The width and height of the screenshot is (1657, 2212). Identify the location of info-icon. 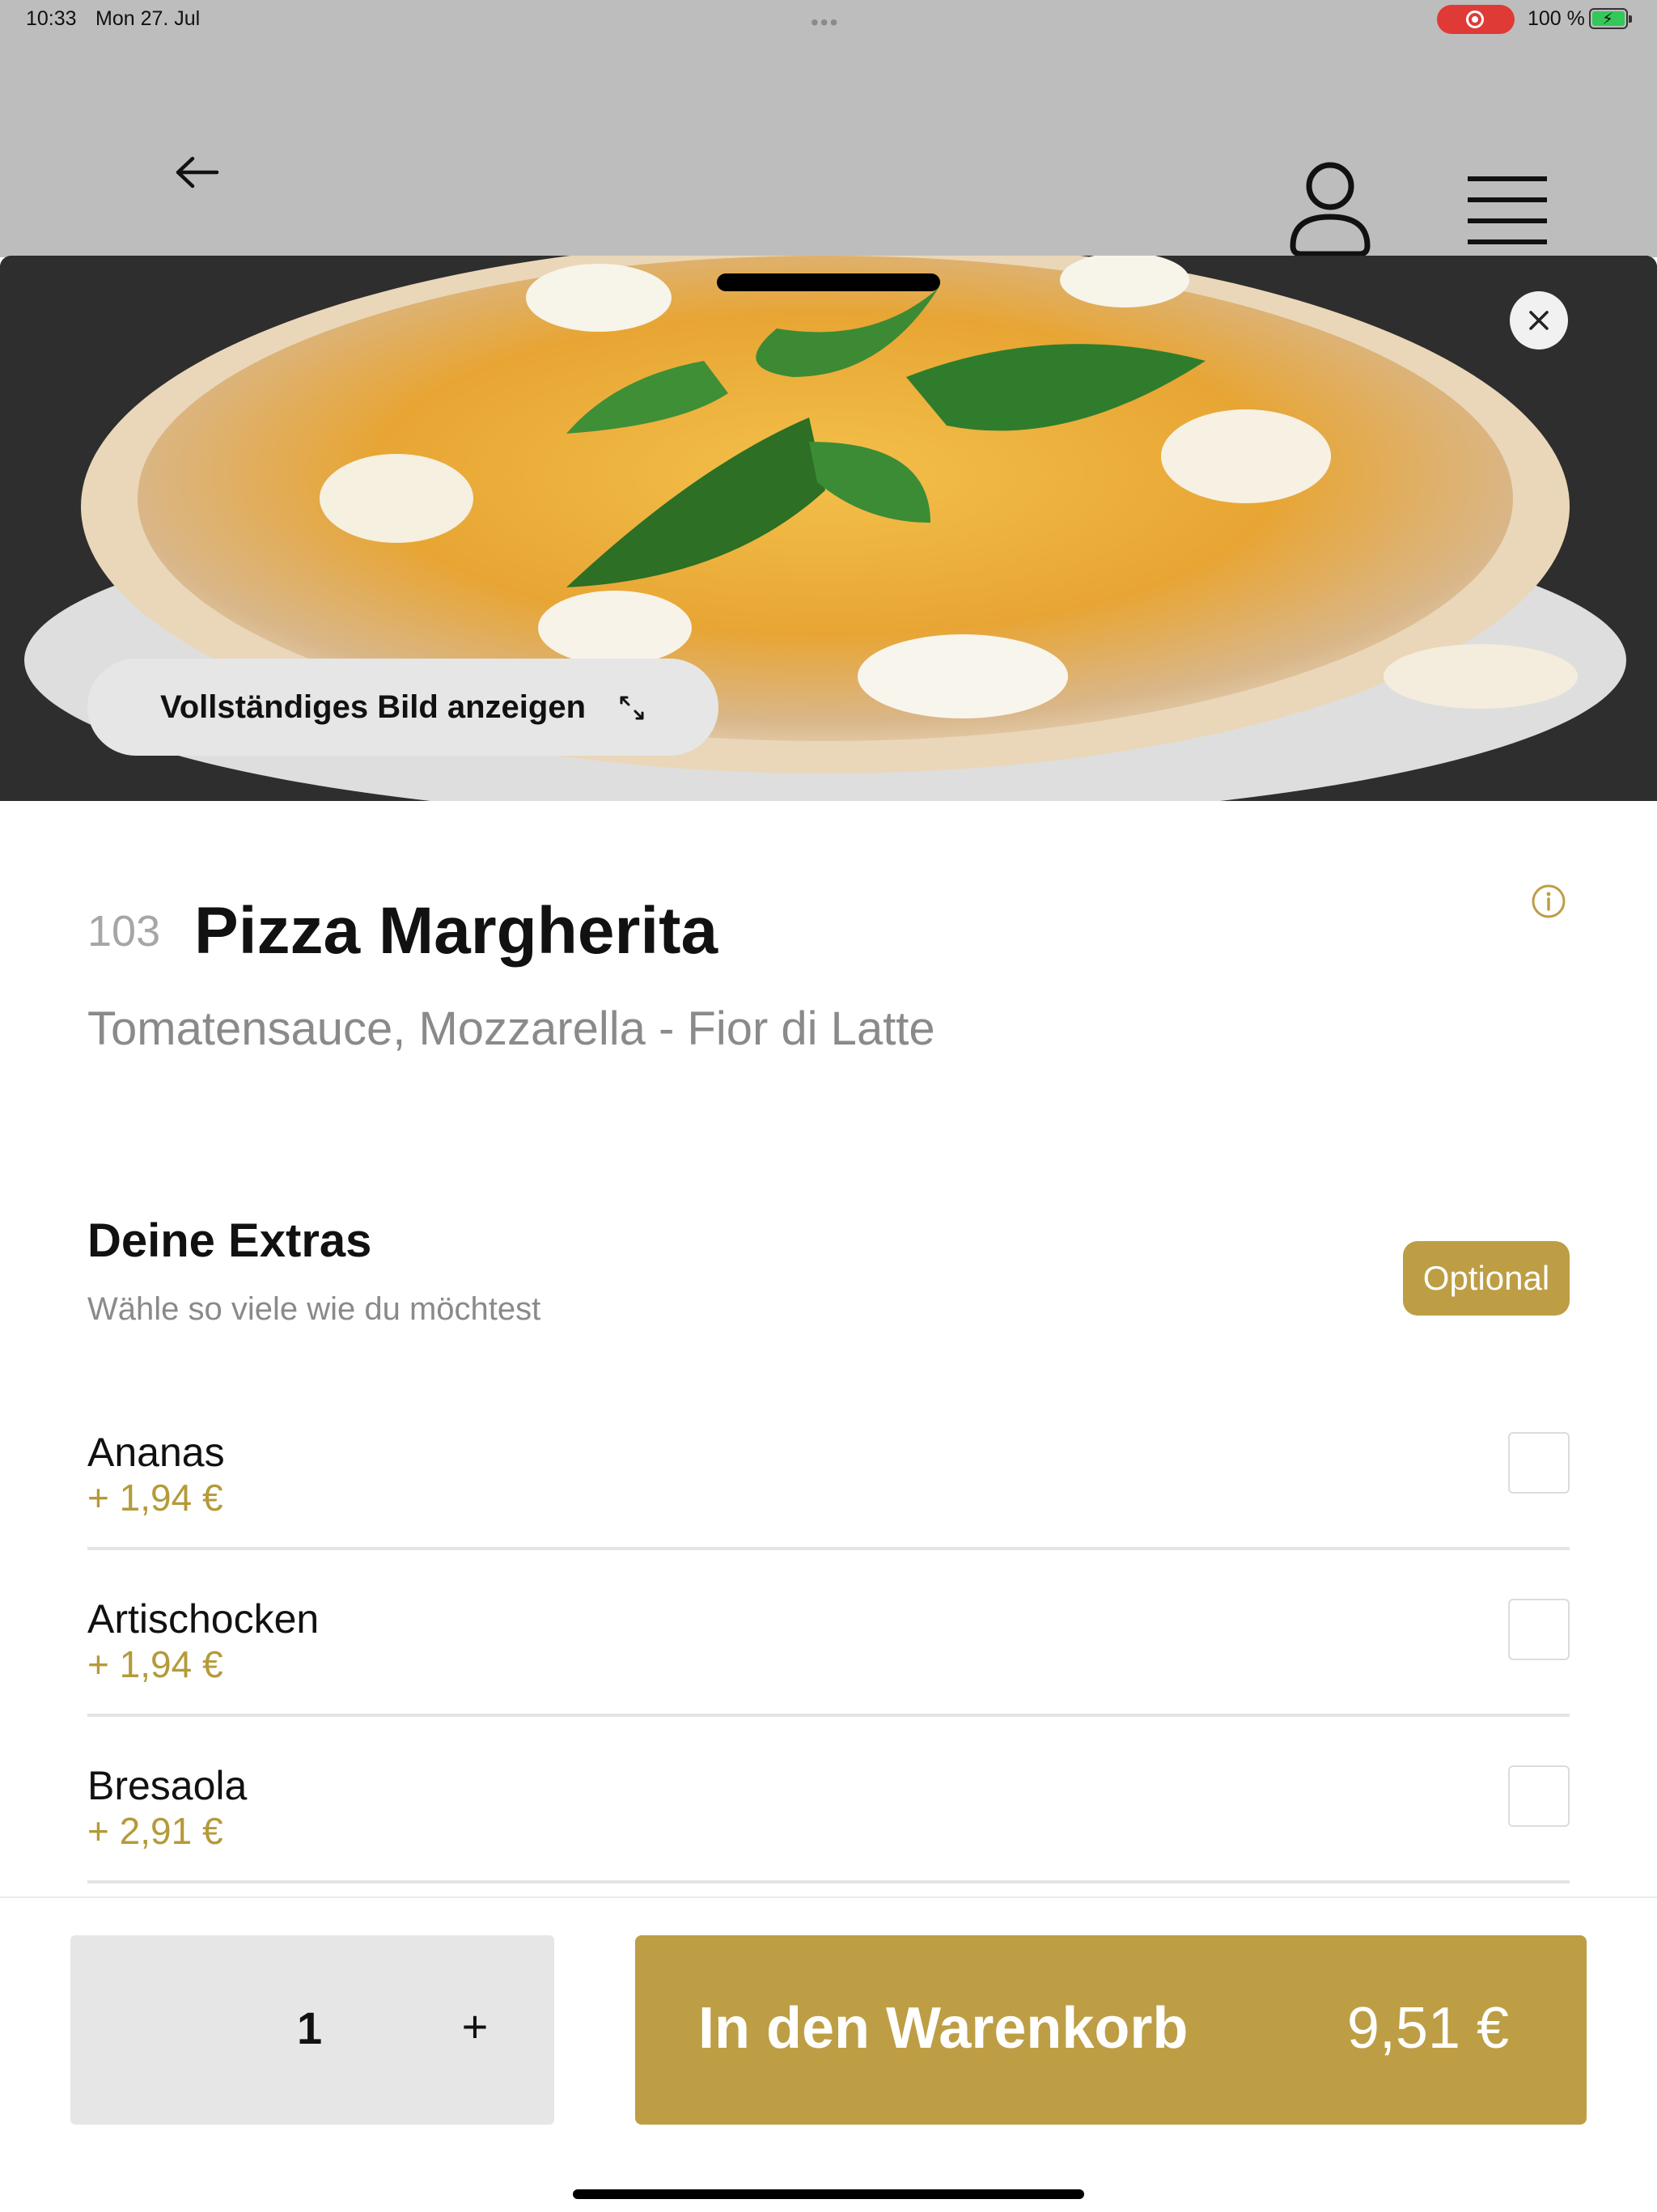
(1549, 901).